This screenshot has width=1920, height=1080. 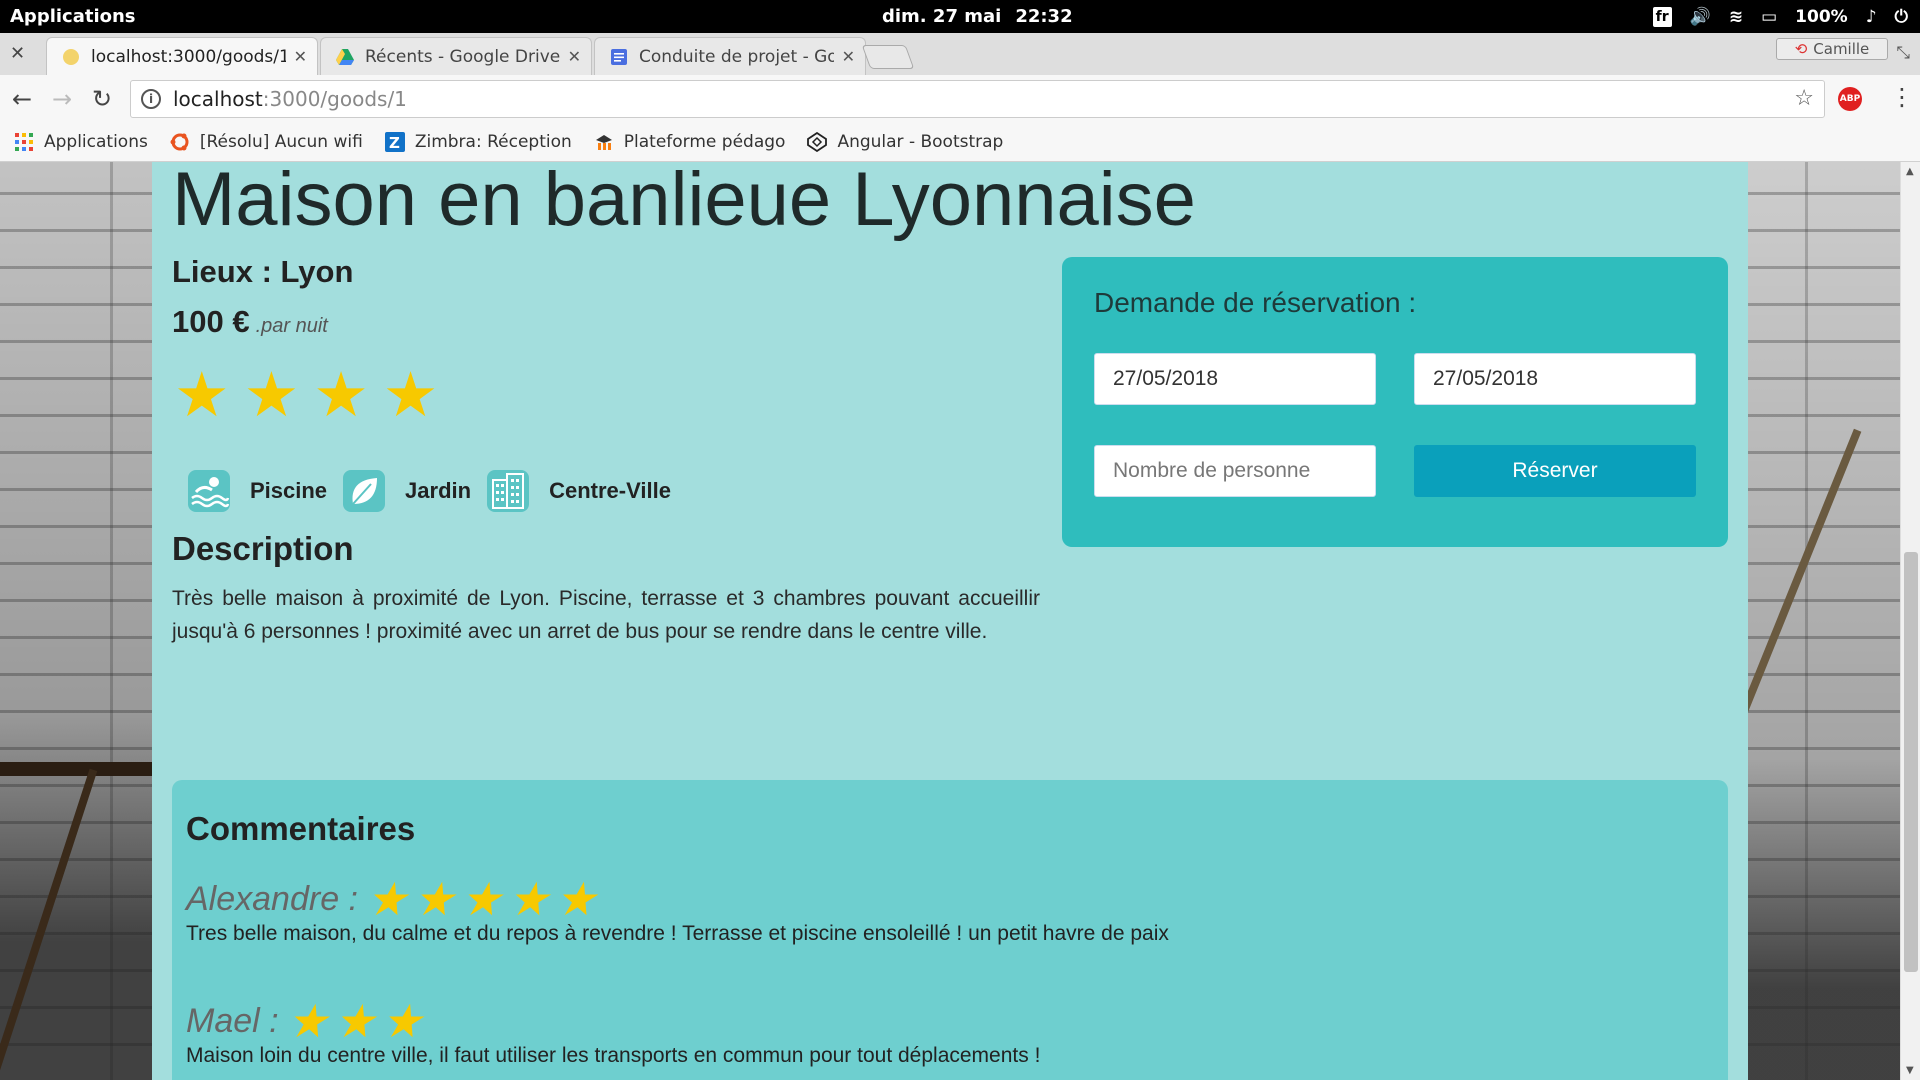 What do you see at coordinates (102, 99) in the screenshot?
I see `reload-icon: ↻` at bounding box center [102, 99].